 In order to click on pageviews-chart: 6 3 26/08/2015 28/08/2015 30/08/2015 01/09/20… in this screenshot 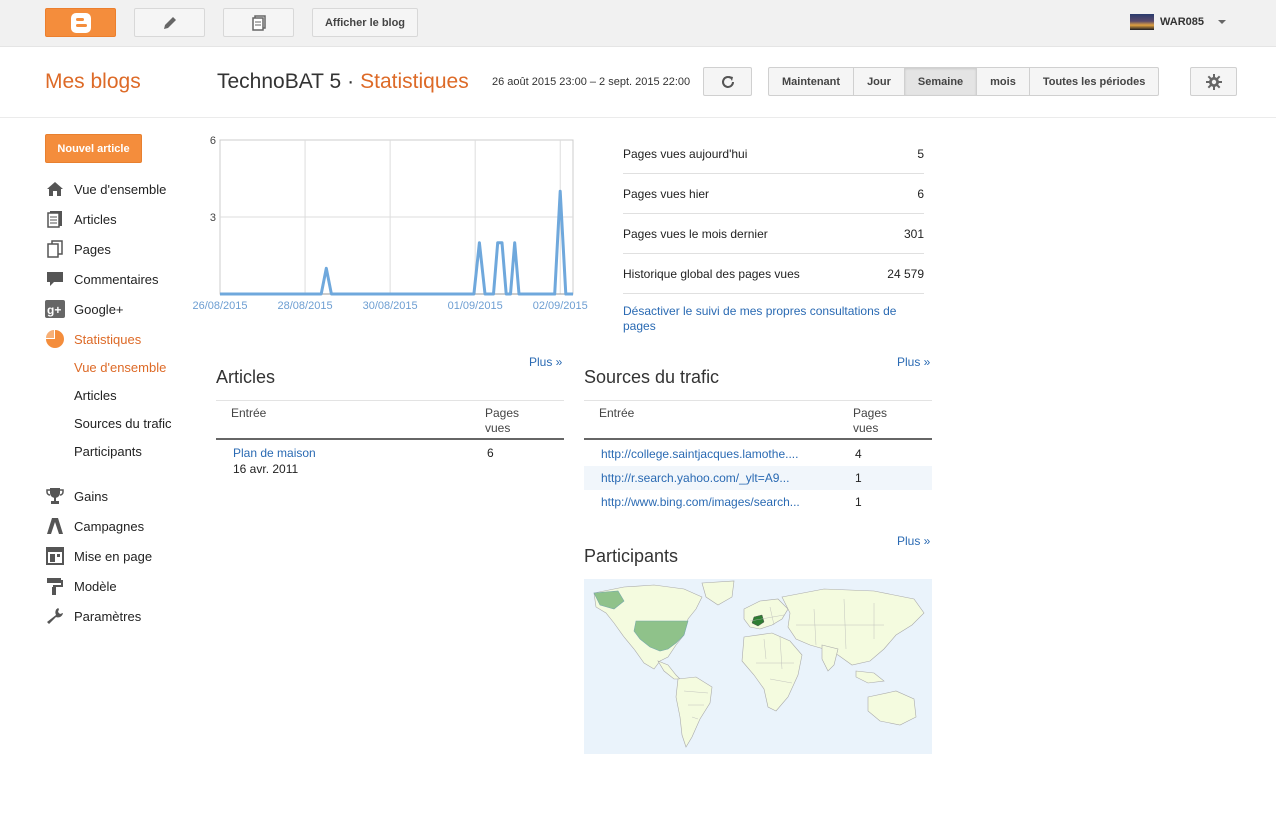, I will do `click(390, 223)`.